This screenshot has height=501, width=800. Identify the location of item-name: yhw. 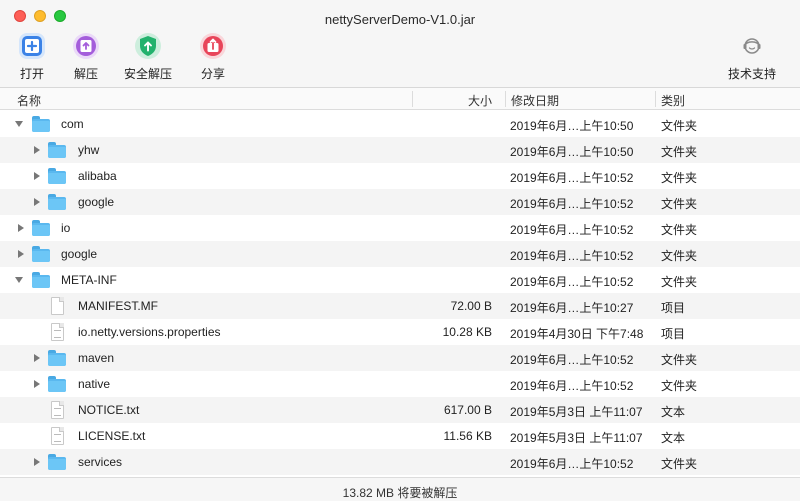
(89, 150).